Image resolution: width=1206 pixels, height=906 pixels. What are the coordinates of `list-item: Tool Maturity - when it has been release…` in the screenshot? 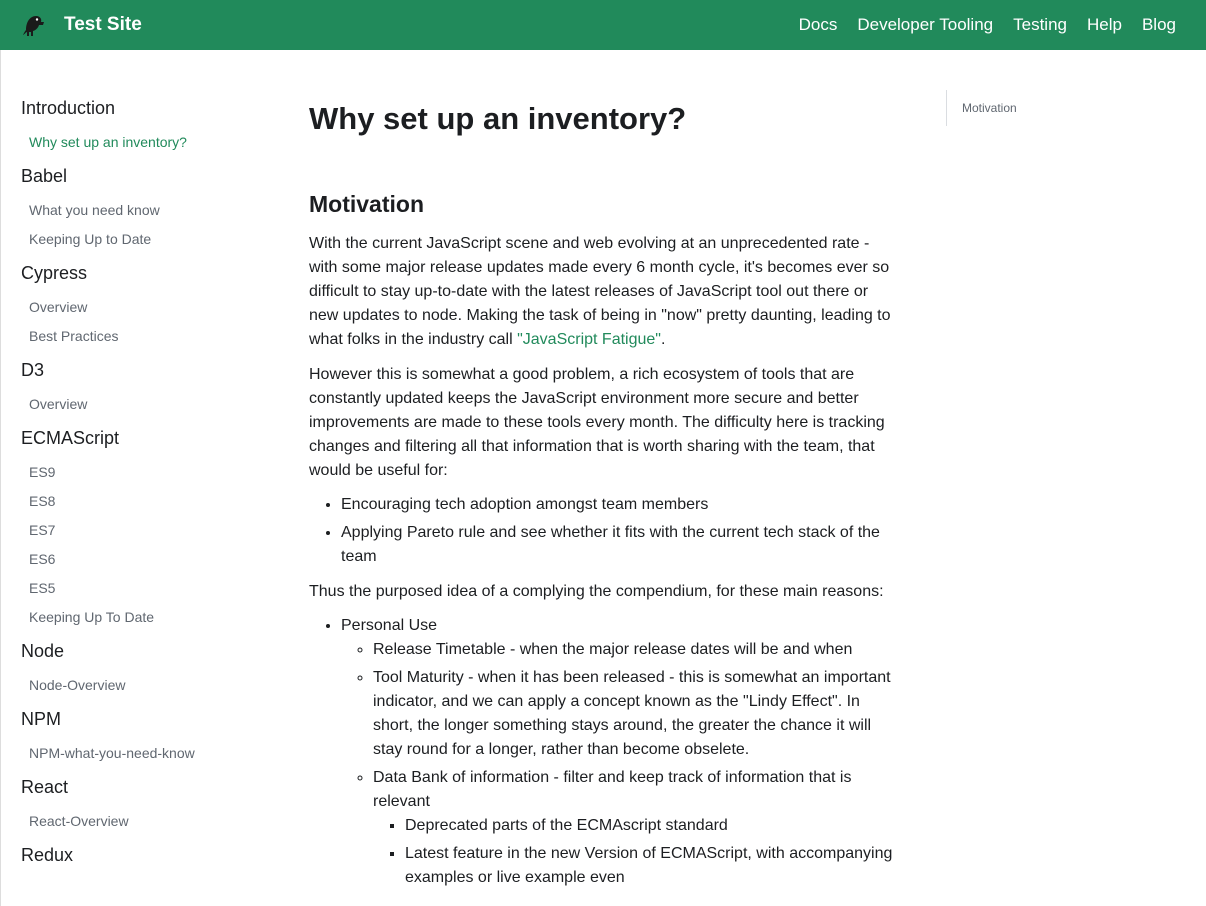 It's located at (637, 714).